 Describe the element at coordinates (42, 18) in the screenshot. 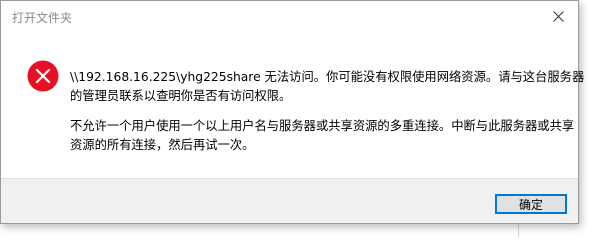

I see `dialog-title: 打开文件夹` at that location.